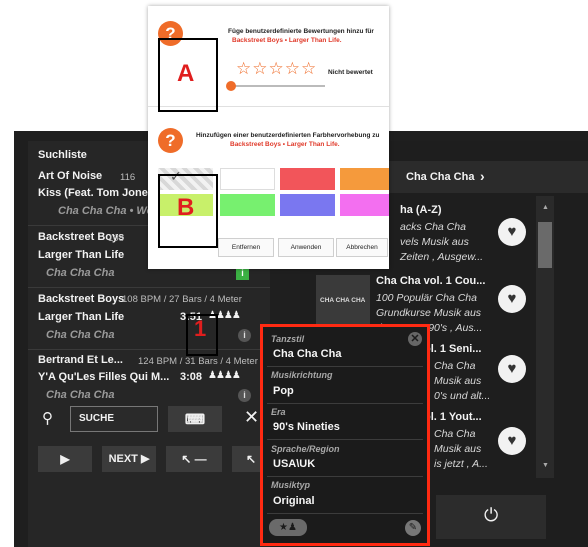 This screenshot has width=588, height=547. What do you see at coordinates (198, 361) in the screenshot?
I see `track-bpm: 124 BPM / 31 Bars / 4 Meter` at bounding box center [198, 361].